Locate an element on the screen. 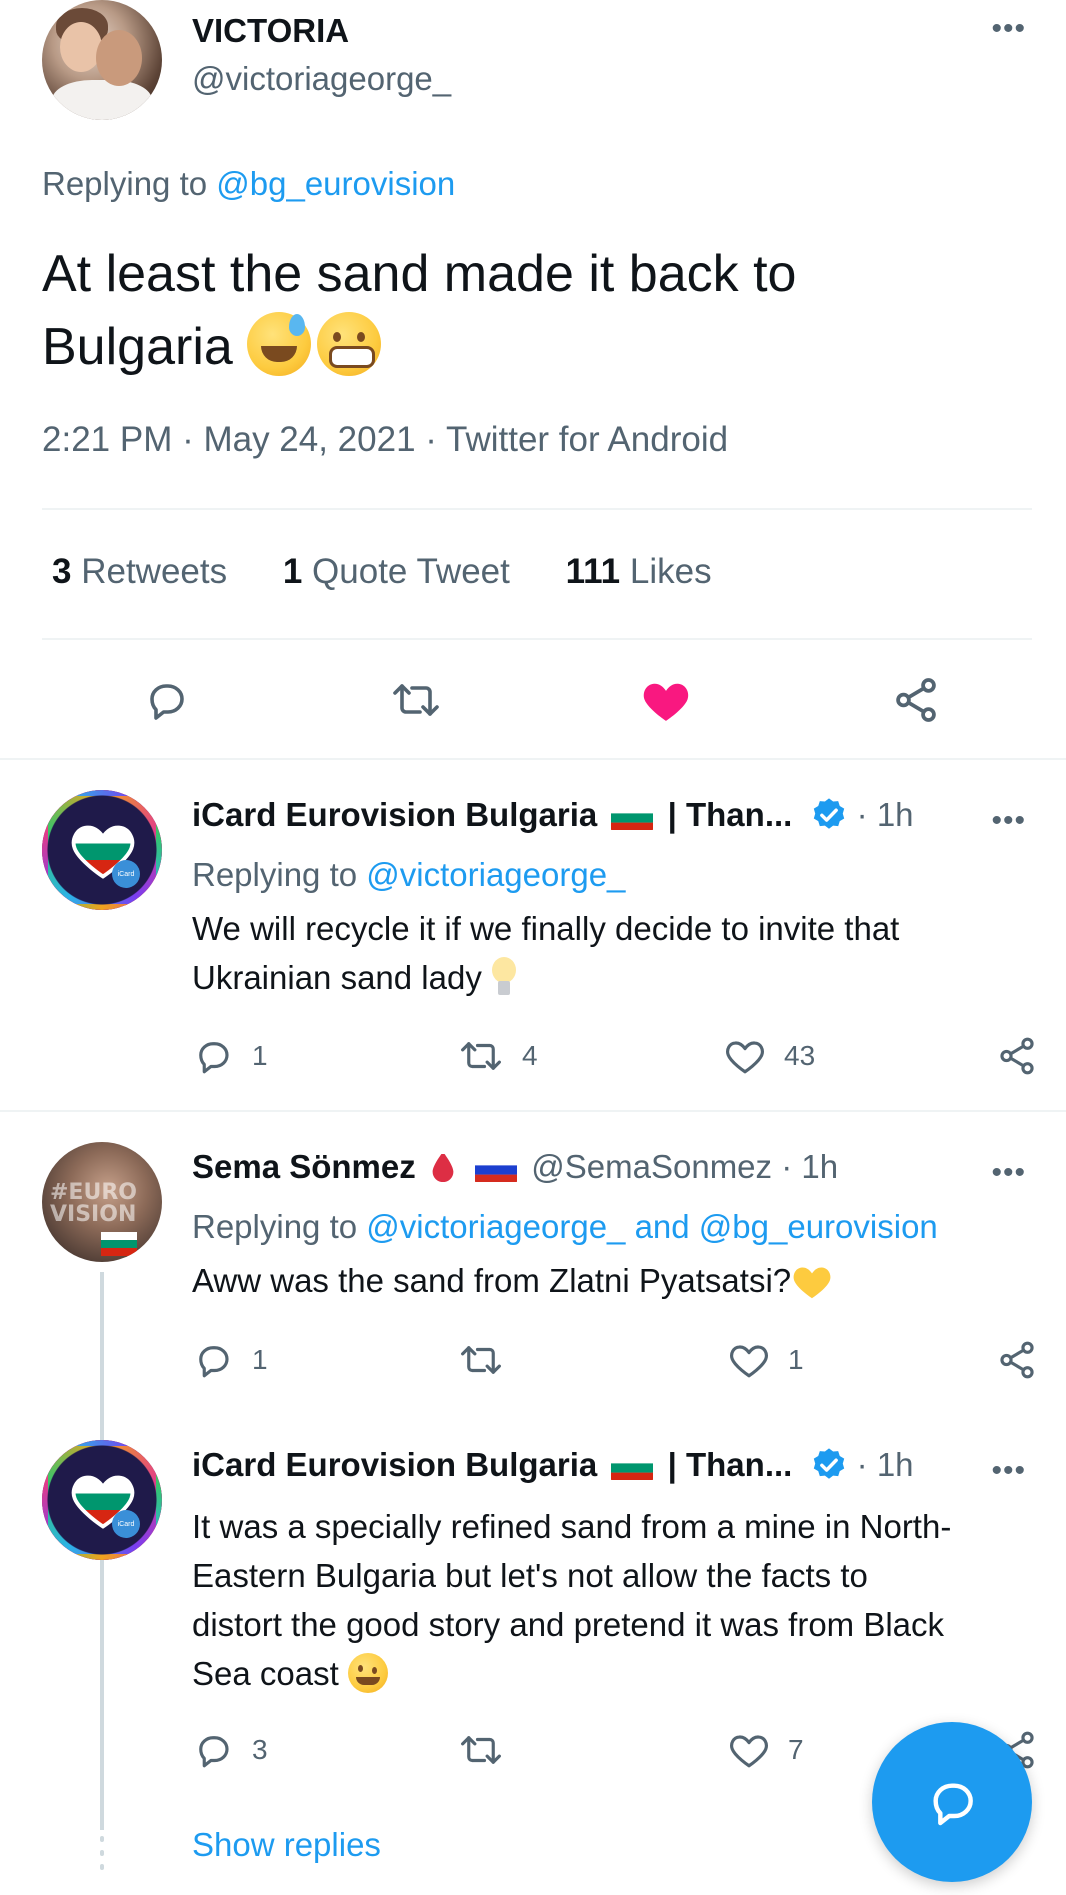 This screenshot has width=1066, height=1895. replying-to-line: Replying to @bg_eurovision is located at coordinates (248, 184).